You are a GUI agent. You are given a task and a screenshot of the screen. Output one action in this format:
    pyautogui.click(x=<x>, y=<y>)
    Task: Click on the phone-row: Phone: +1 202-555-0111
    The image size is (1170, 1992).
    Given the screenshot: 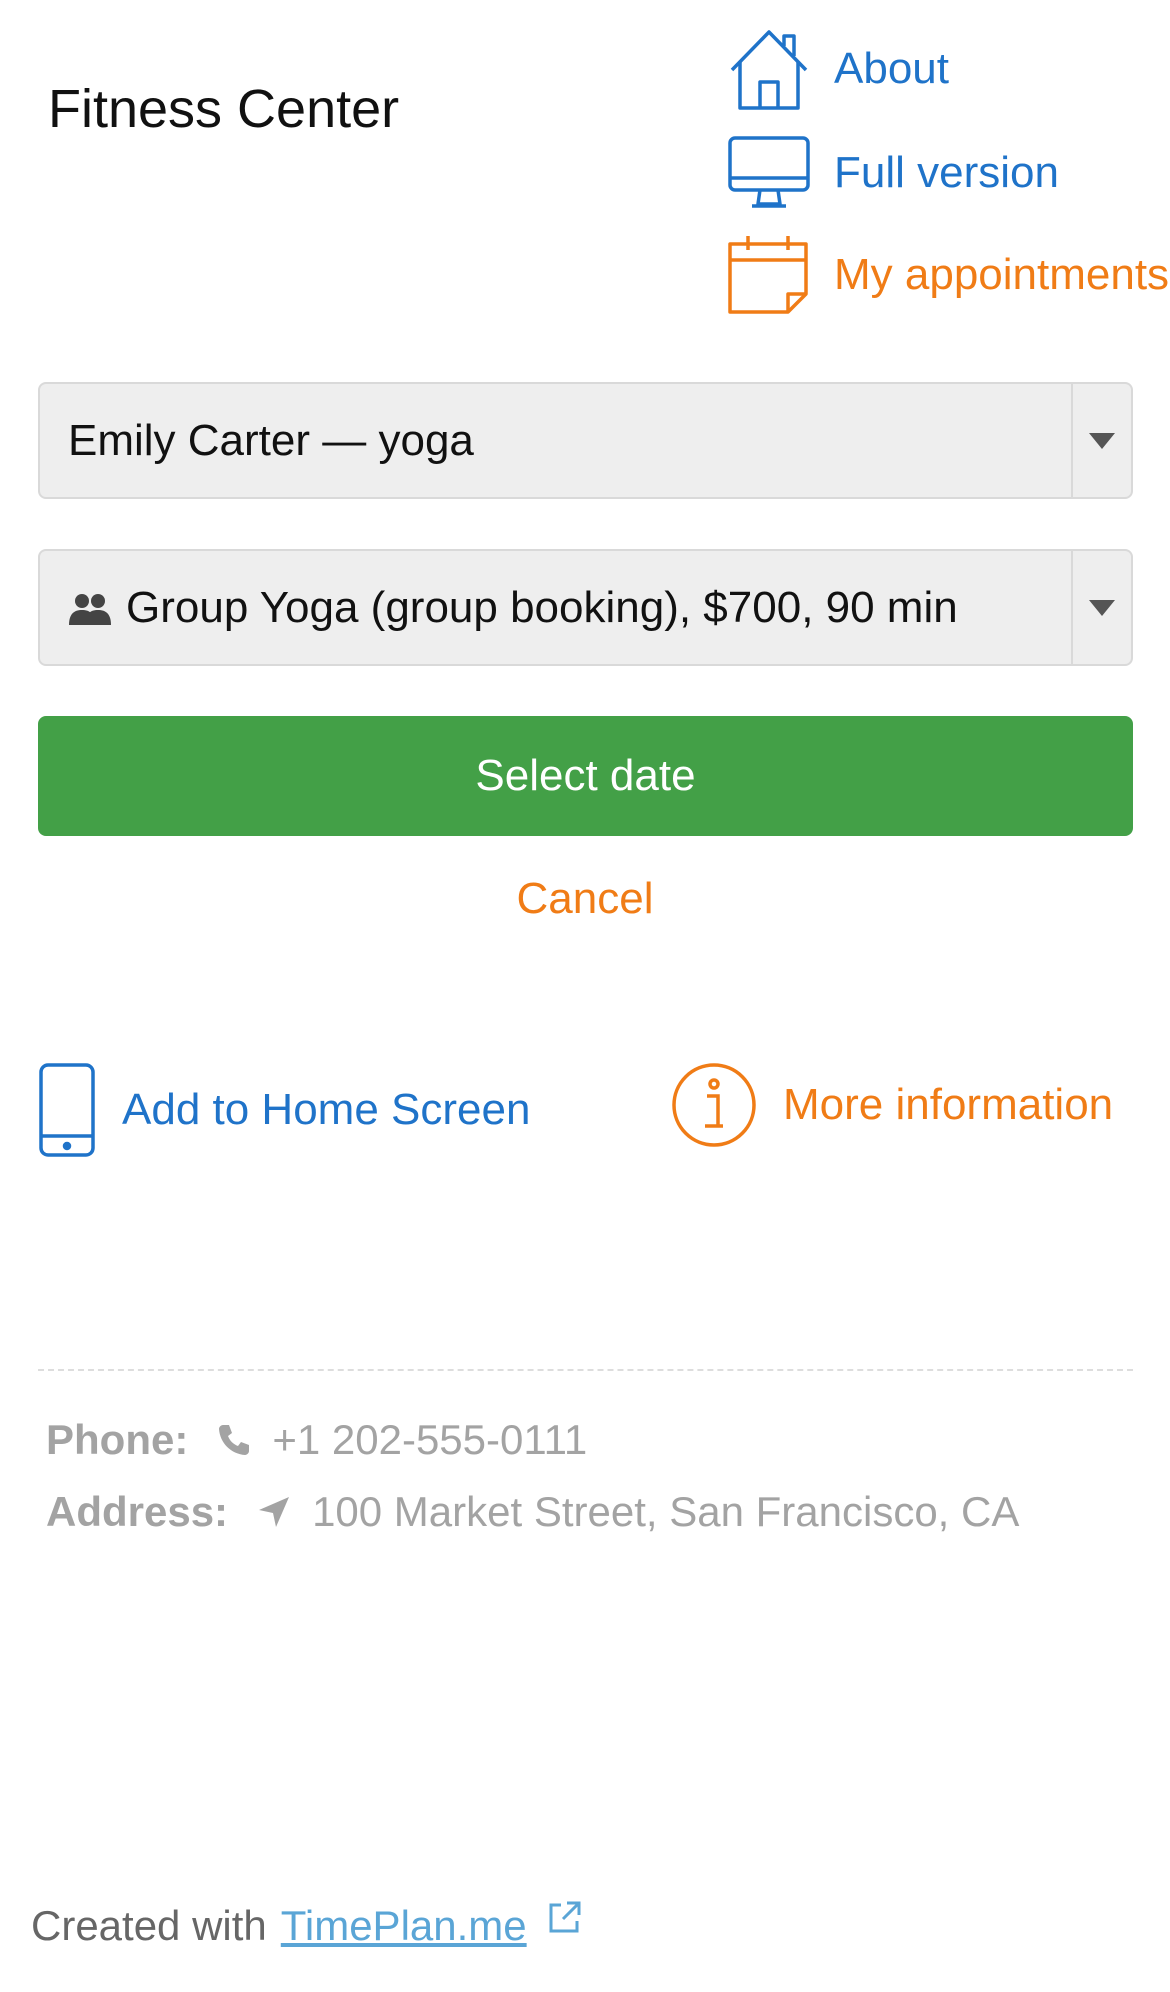 What is the action you would take?
    pyautogui.click(x=316, y=1440)
    